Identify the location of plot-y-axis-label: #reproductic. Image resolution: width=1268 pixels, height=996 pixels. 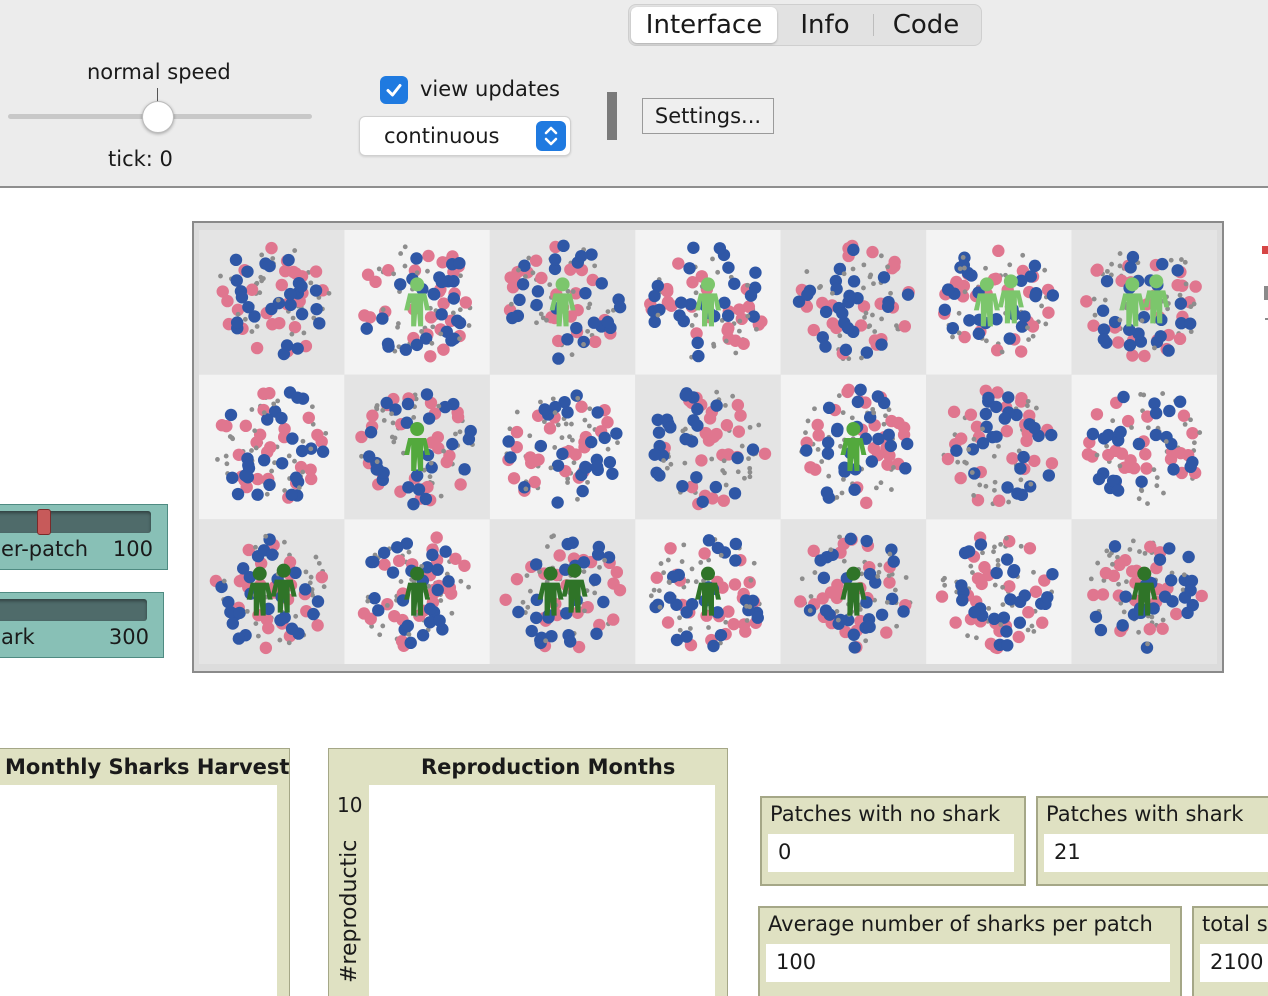
(349, 911).